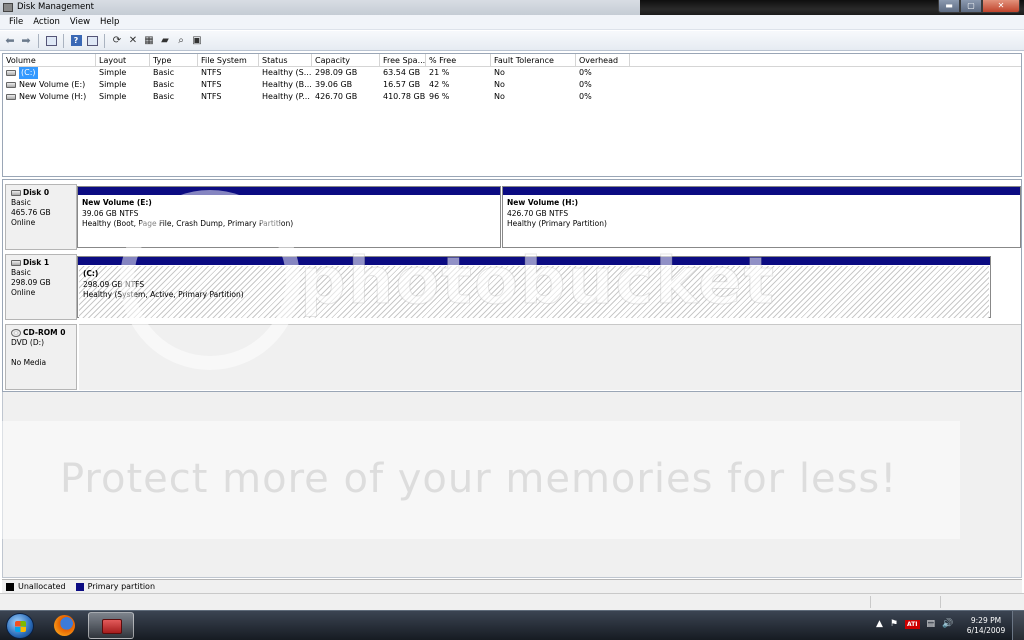 The height and width of the screenshot is (640, 1024). Describe the element at coordinates (10, 41) in the screenshot. I see `back-arrow-icon: ⬅` at that location.